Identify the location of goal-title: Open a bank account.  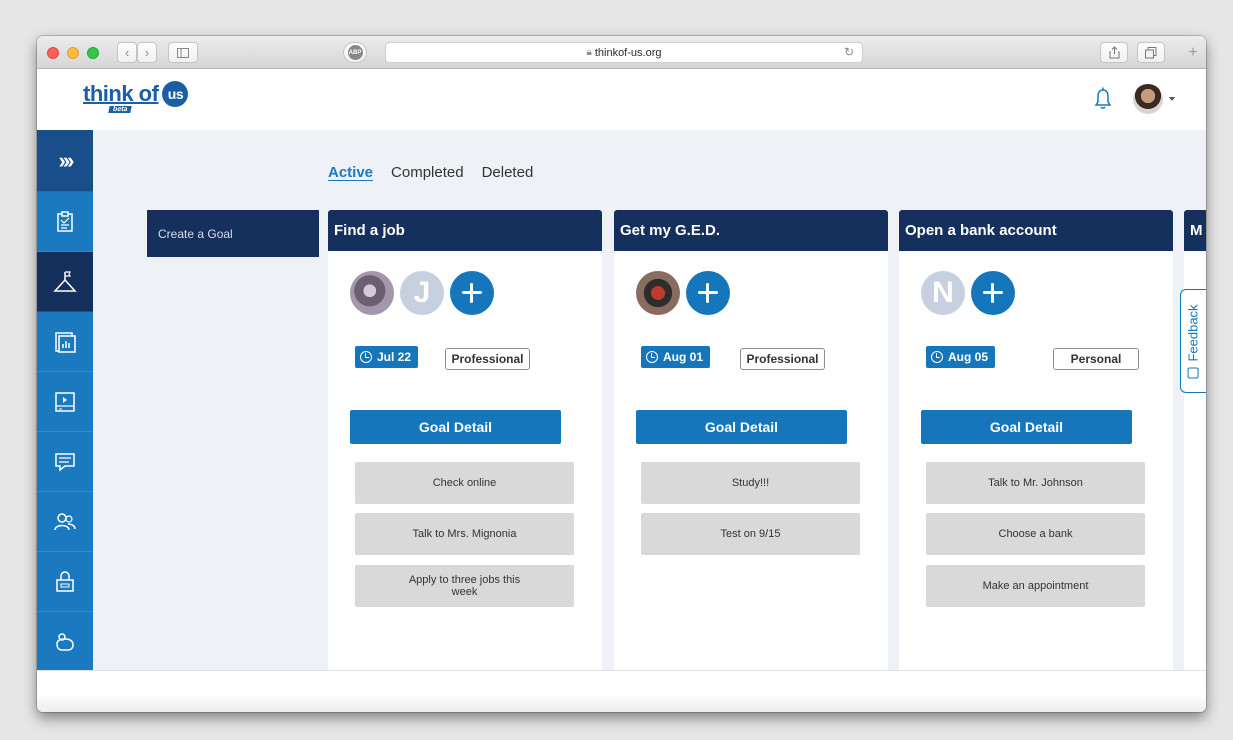
(1036, 230).